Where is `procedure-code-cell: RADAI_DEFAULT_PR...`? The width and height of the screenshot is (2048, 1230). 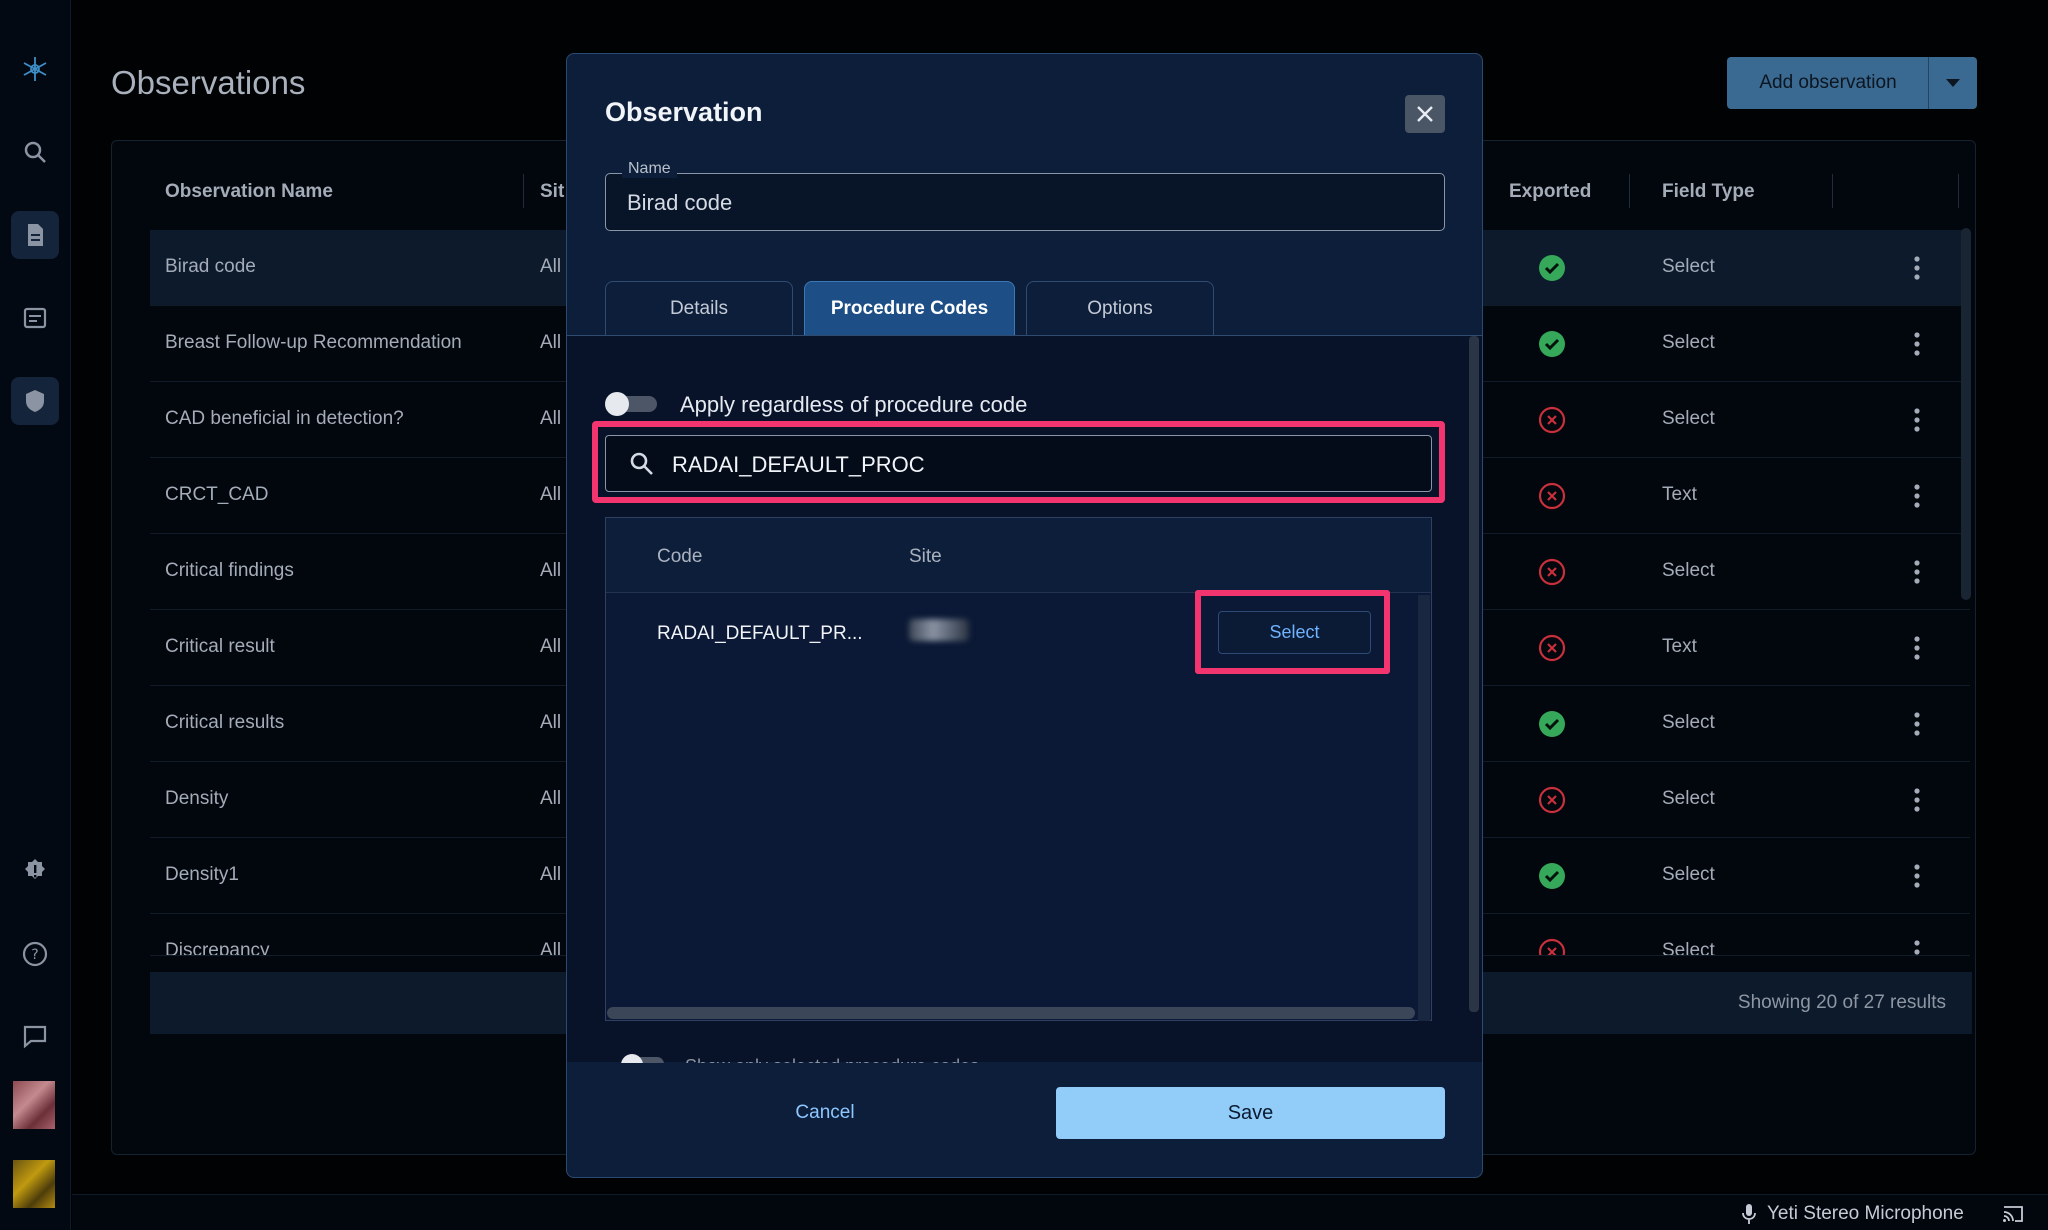
procedure-code-cell: RADAI_DEFAULT_PR... is located at coordinates (760, 633).